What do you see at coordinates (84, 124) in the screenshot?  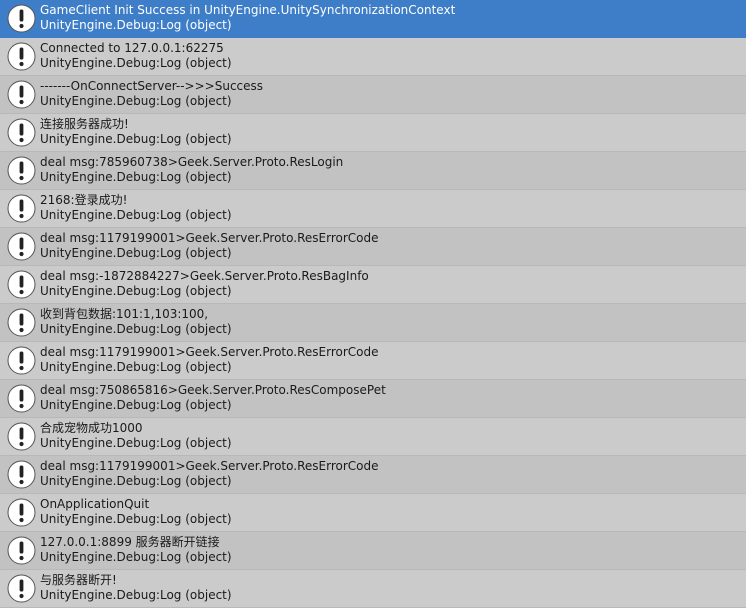 I see `log-message: 连接服务器成功!` at bounding box center [84, 124].